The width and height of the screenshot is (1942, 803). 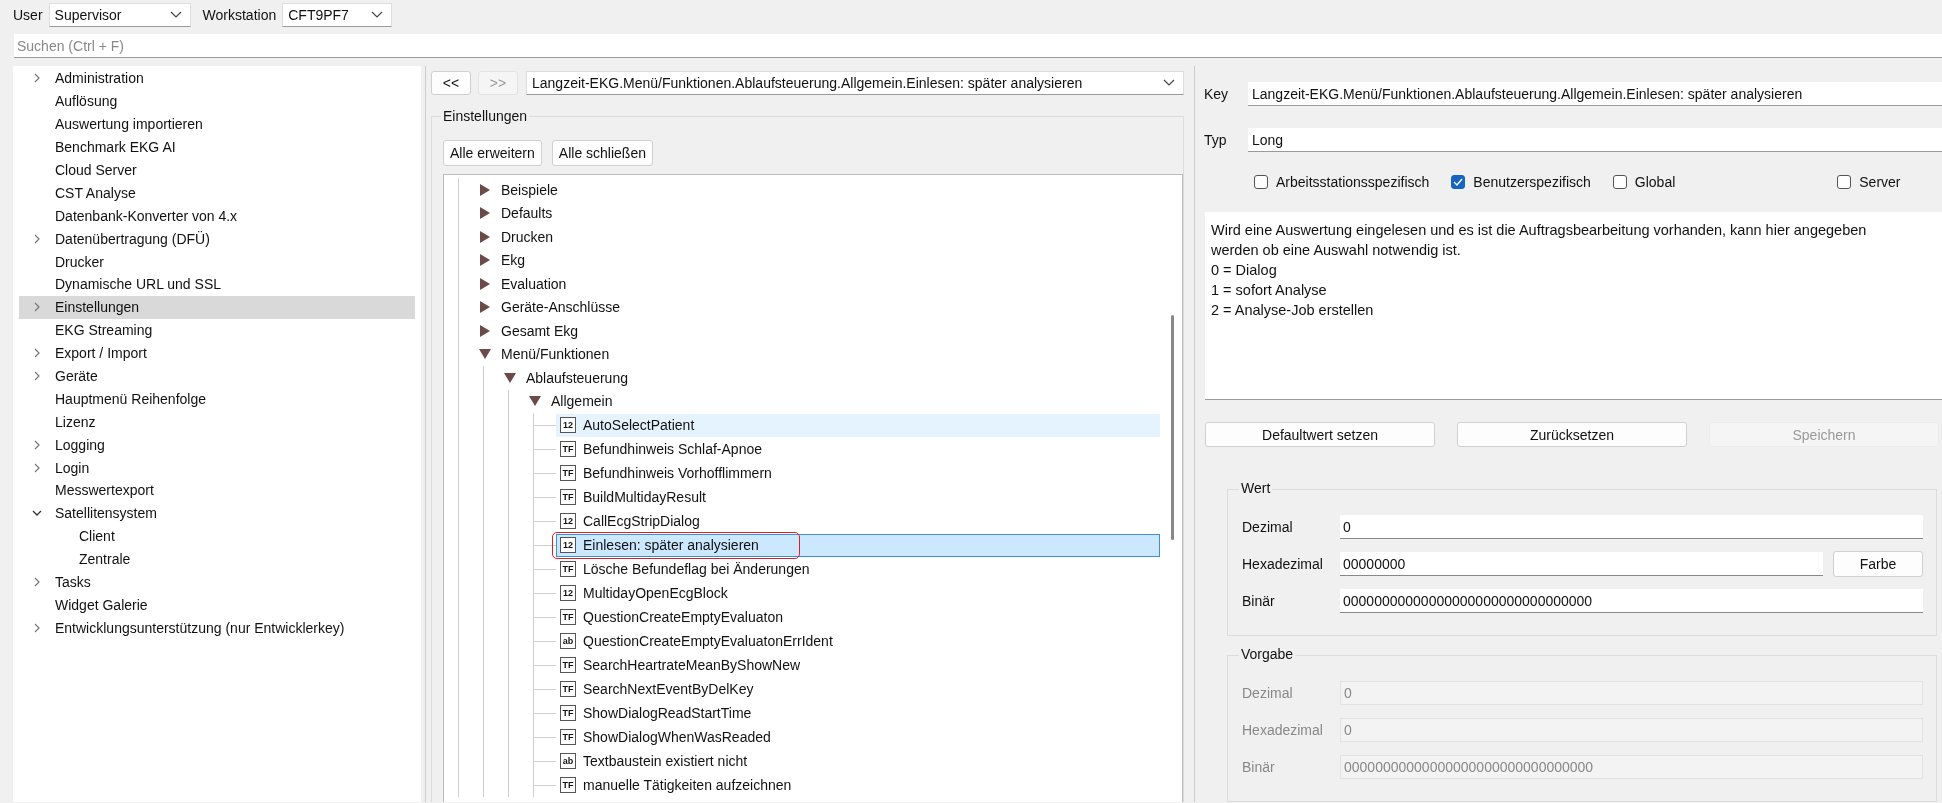 I want to click on item-label: QuestionCreateEmptyEvaluatonErrIdent, so click(x=708, y=641).